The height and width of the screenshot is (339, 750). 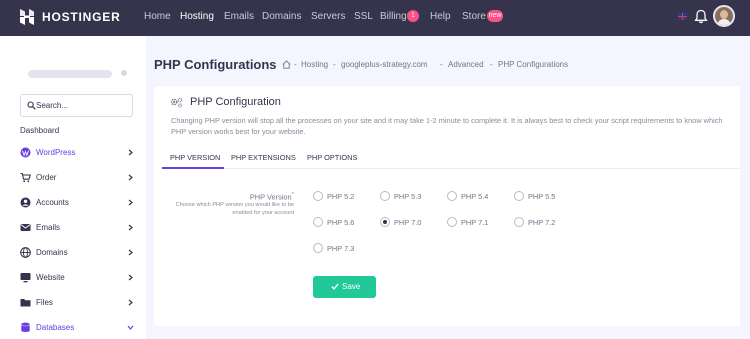 What do you see at coordinates (55, 327) in the screenshot?
I see `sidebar-item-label: Databases` at bounding box center [55, 327].